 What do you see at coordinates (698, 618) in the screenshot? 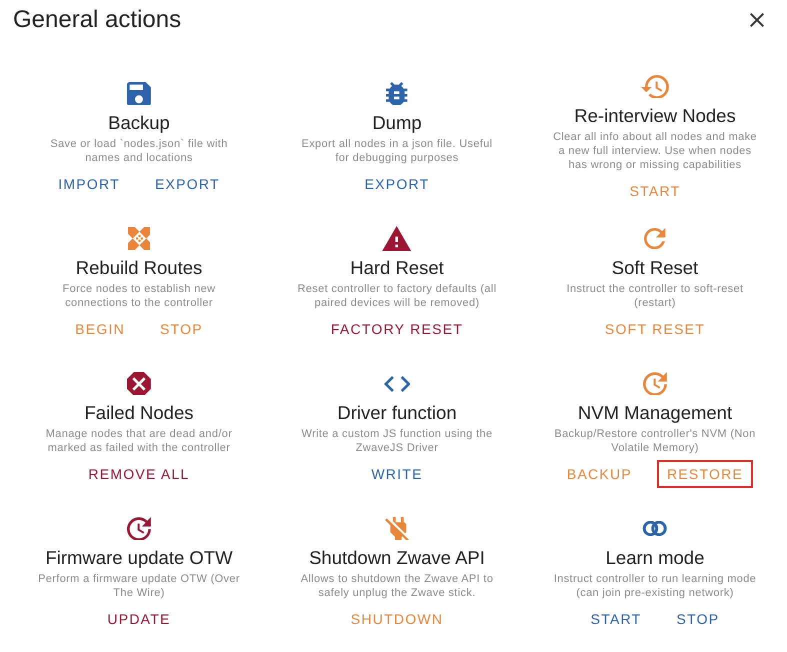
I see `action-button: STOP` at bounding box center [698, 618].